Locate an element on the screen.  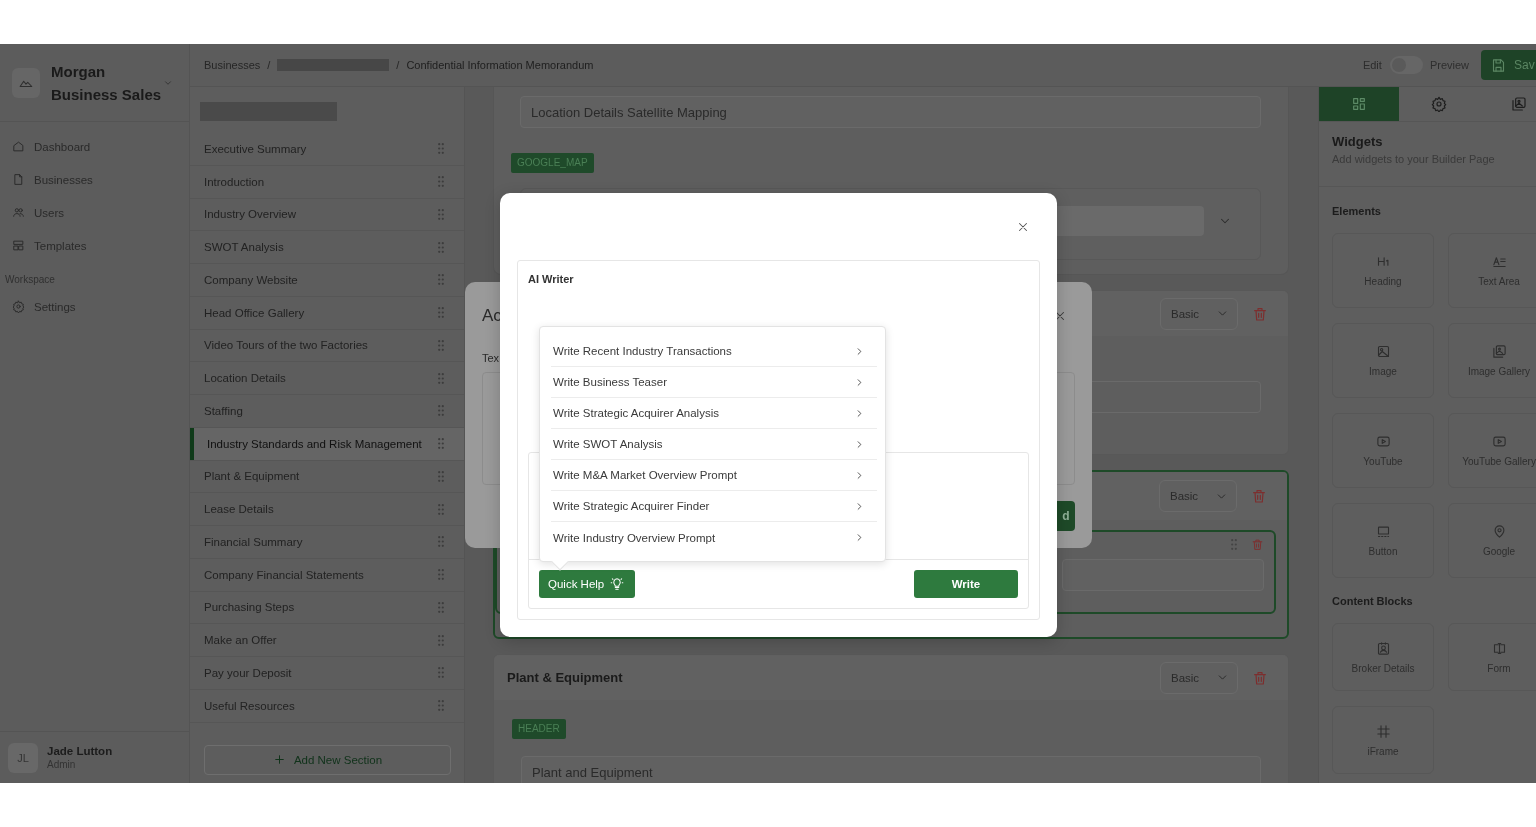
section-item: Location Details is located at coordinates (327, 378).